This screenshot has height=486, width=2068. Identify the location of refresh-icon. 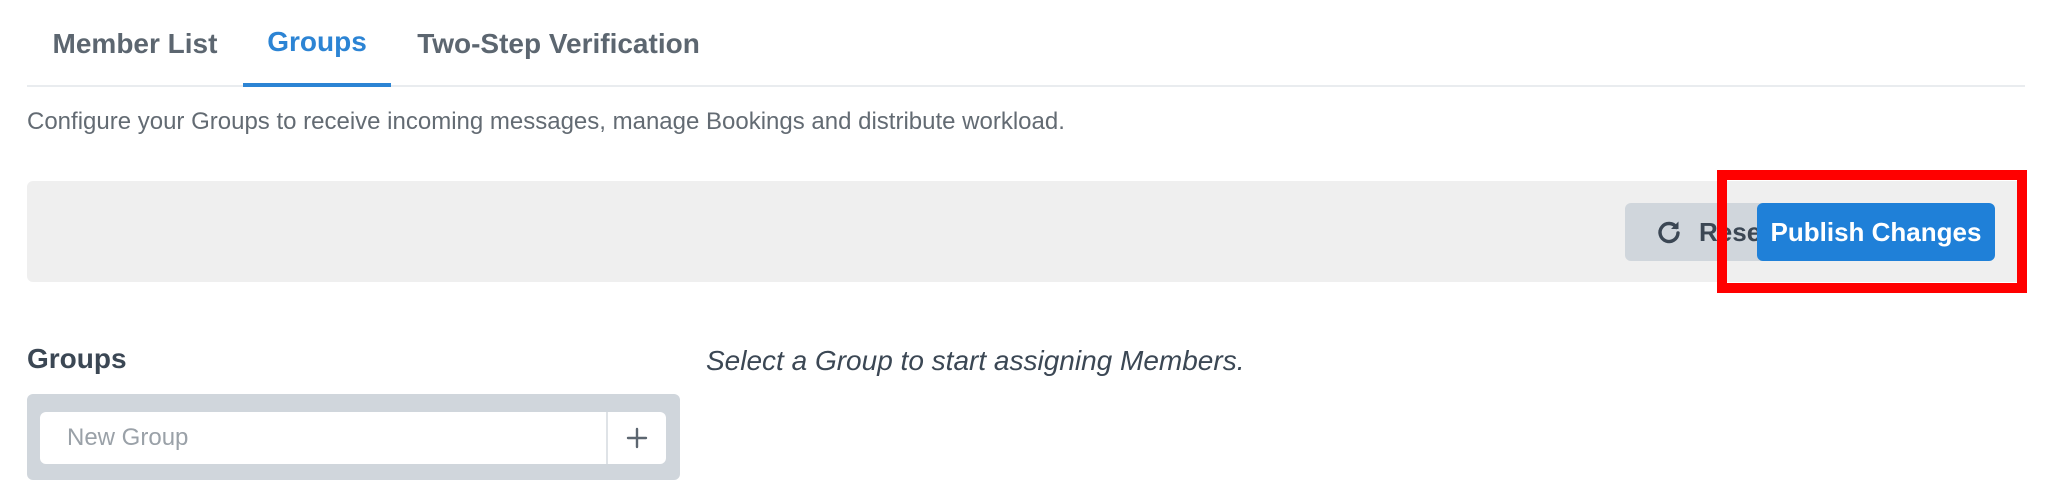
(1669, 232).